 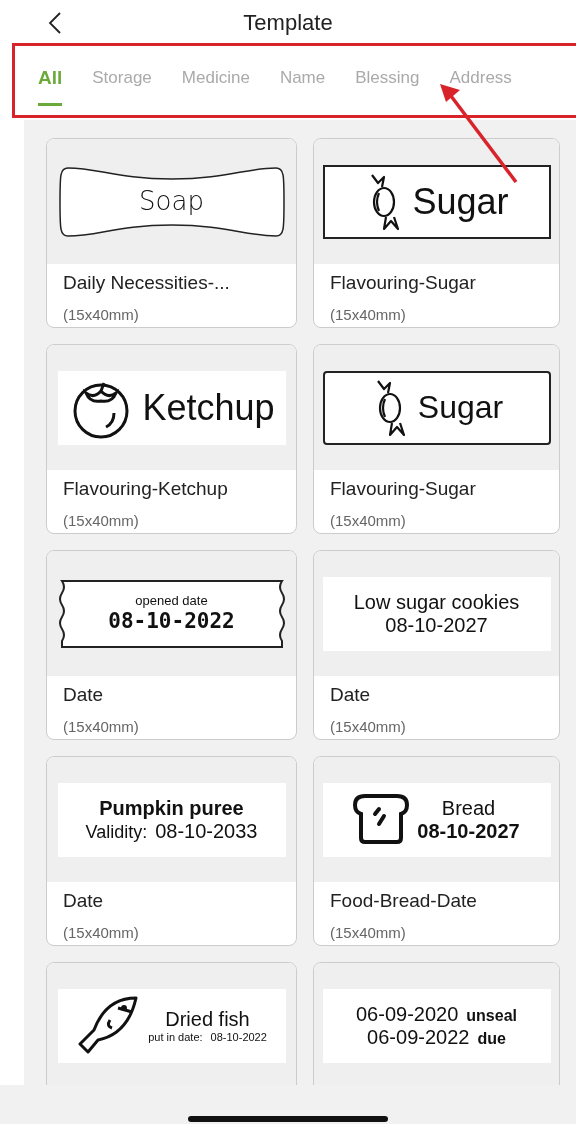 I want to click on template-title: Food-Bread-Date, so click(x=404, y=901).